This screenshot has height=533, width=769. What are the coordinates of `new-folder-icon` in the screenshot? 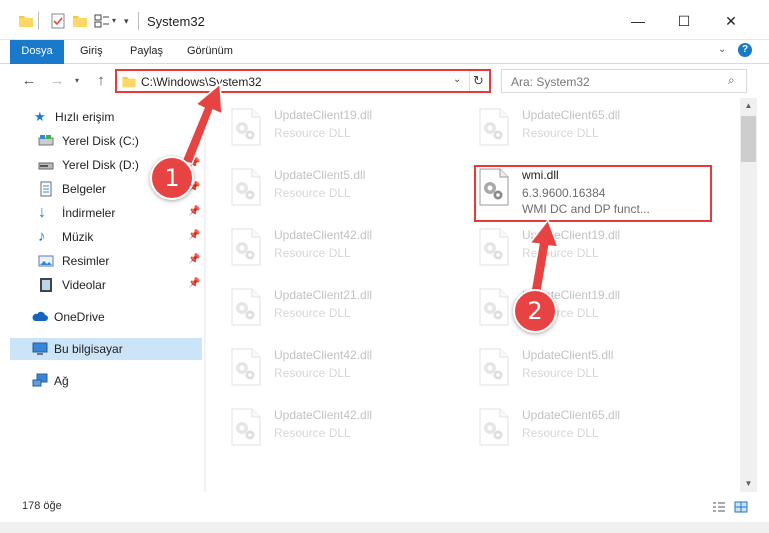 It's located at (80, 21).